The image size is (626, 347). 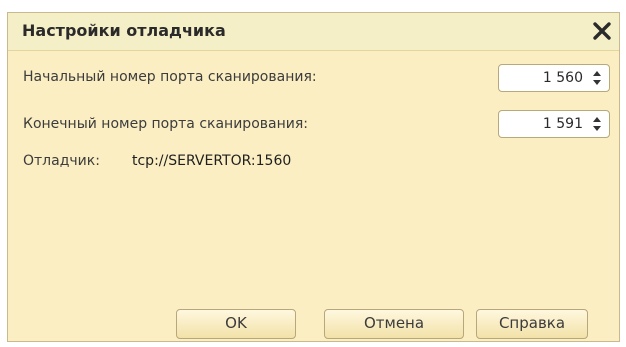 What do you see at coordinates (313, 32) in the screenshot?
I see `title-bar: Настройки отладчика` at bounding box center [313, 32].